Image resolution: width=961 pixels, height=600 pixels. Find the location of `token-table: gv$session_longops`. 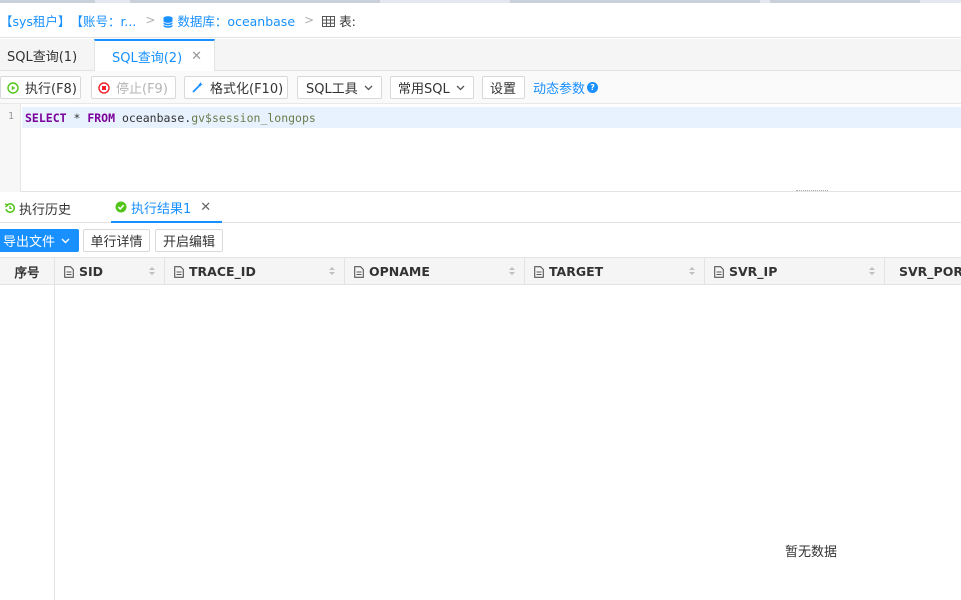

token-table: gv$session_longops is located at coordinates (253, 117).